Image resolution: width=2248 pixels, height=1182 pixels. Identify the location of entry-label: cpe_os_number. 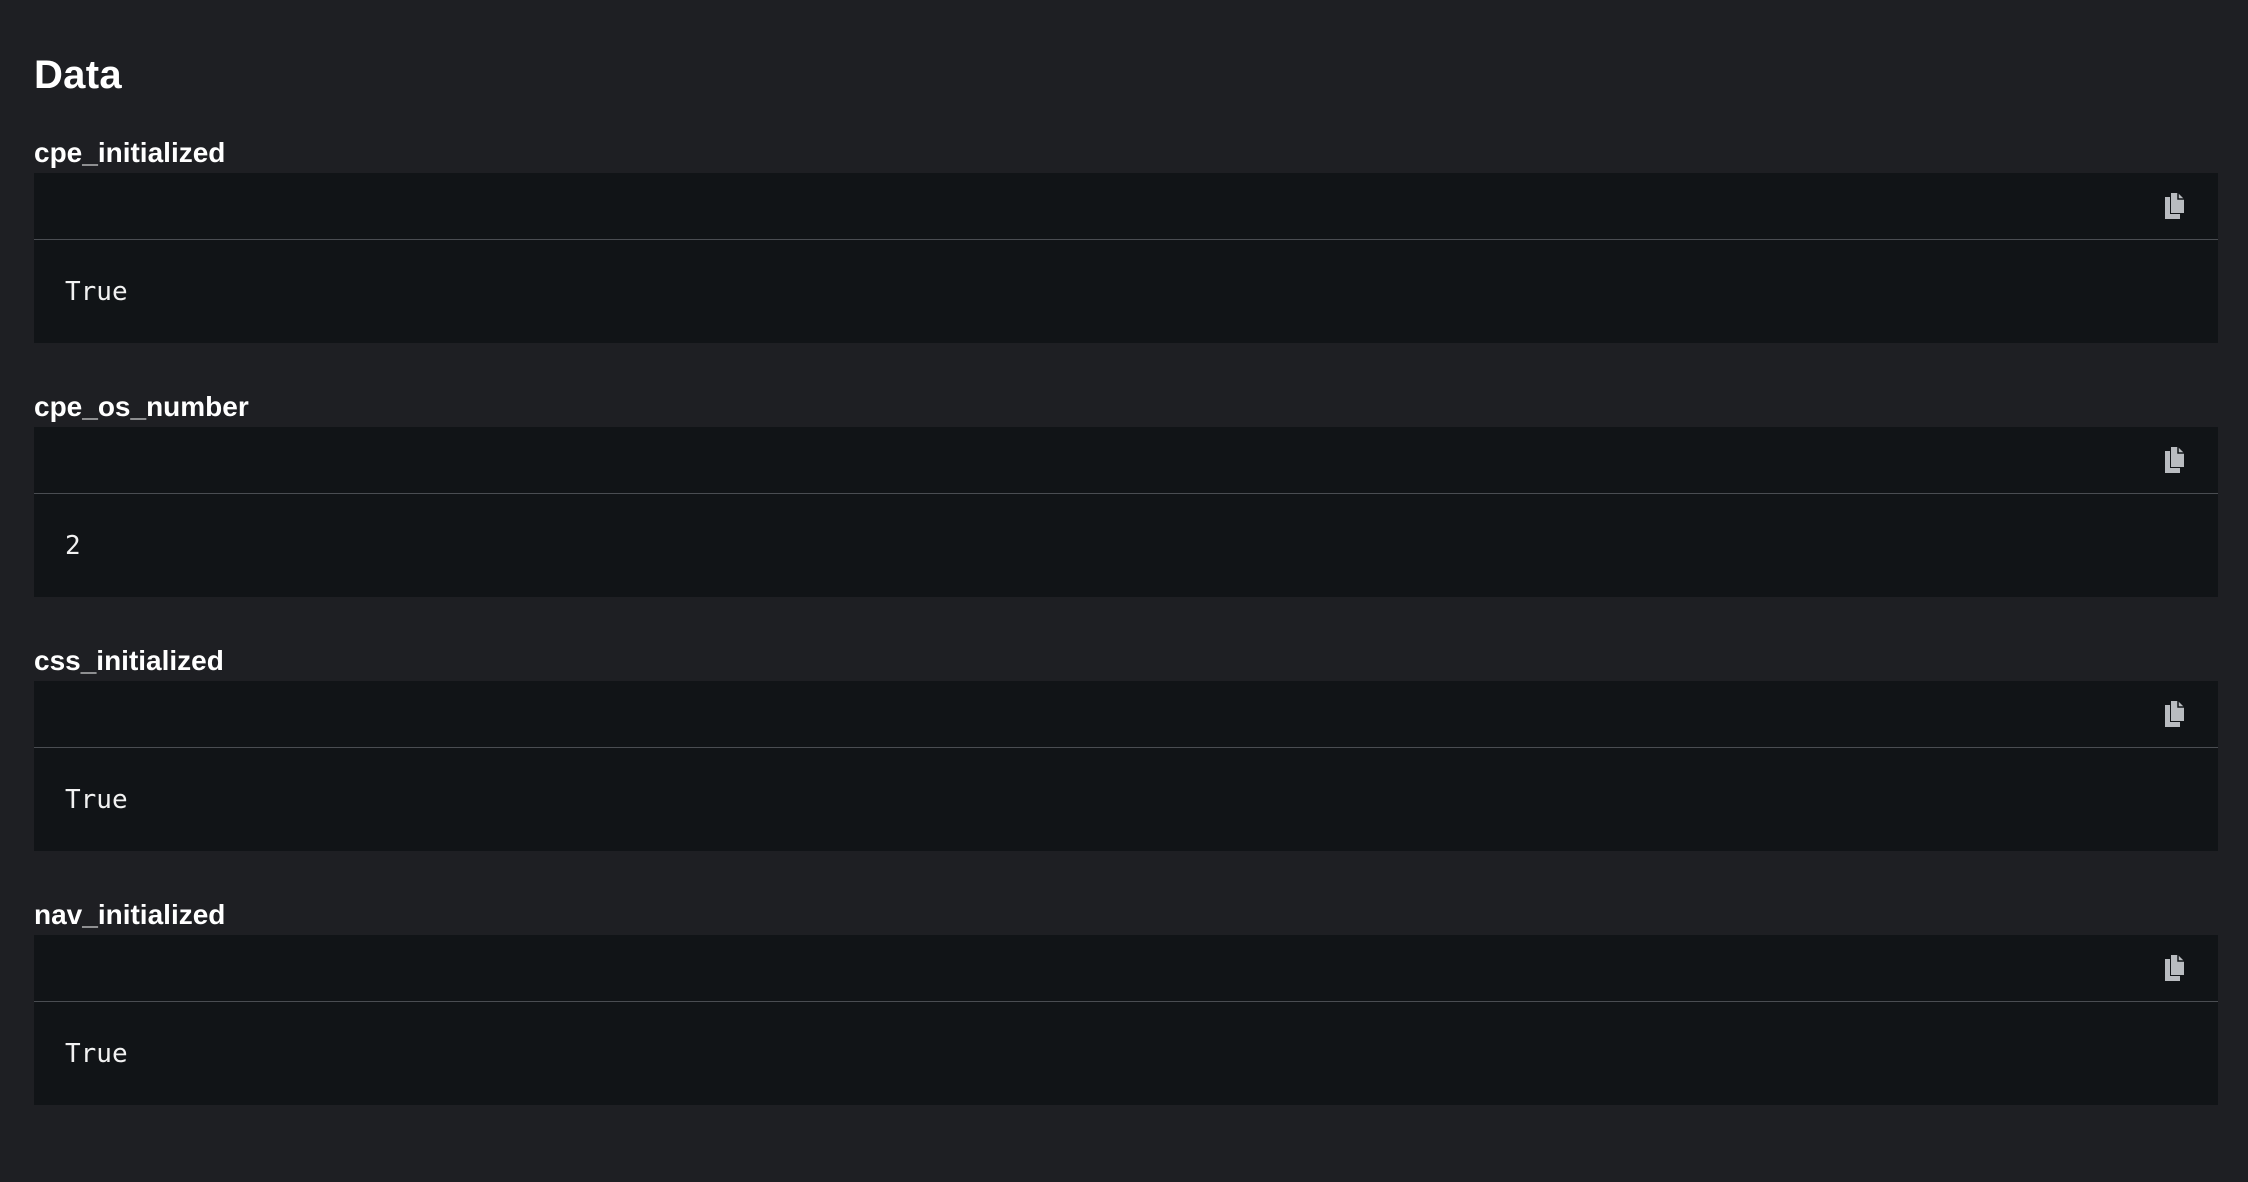
(141, 406).